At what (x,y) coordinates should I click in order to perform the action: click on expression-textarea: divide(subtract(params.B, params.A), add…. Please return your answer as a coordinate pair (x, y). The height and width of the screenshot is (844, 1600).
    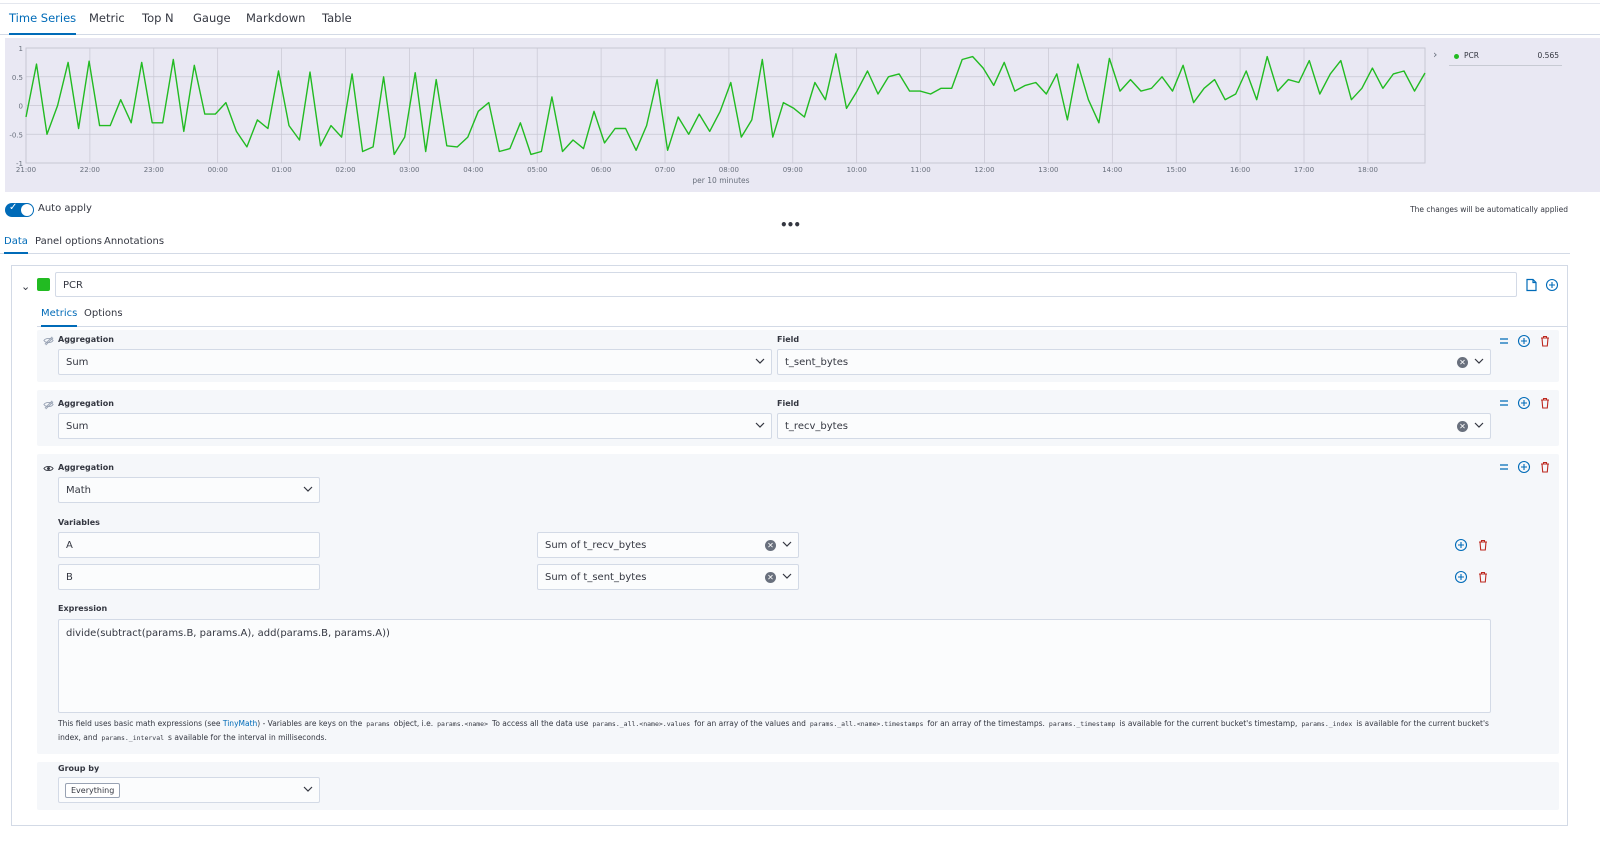
    Looking at the image, I should click on (774, 666).